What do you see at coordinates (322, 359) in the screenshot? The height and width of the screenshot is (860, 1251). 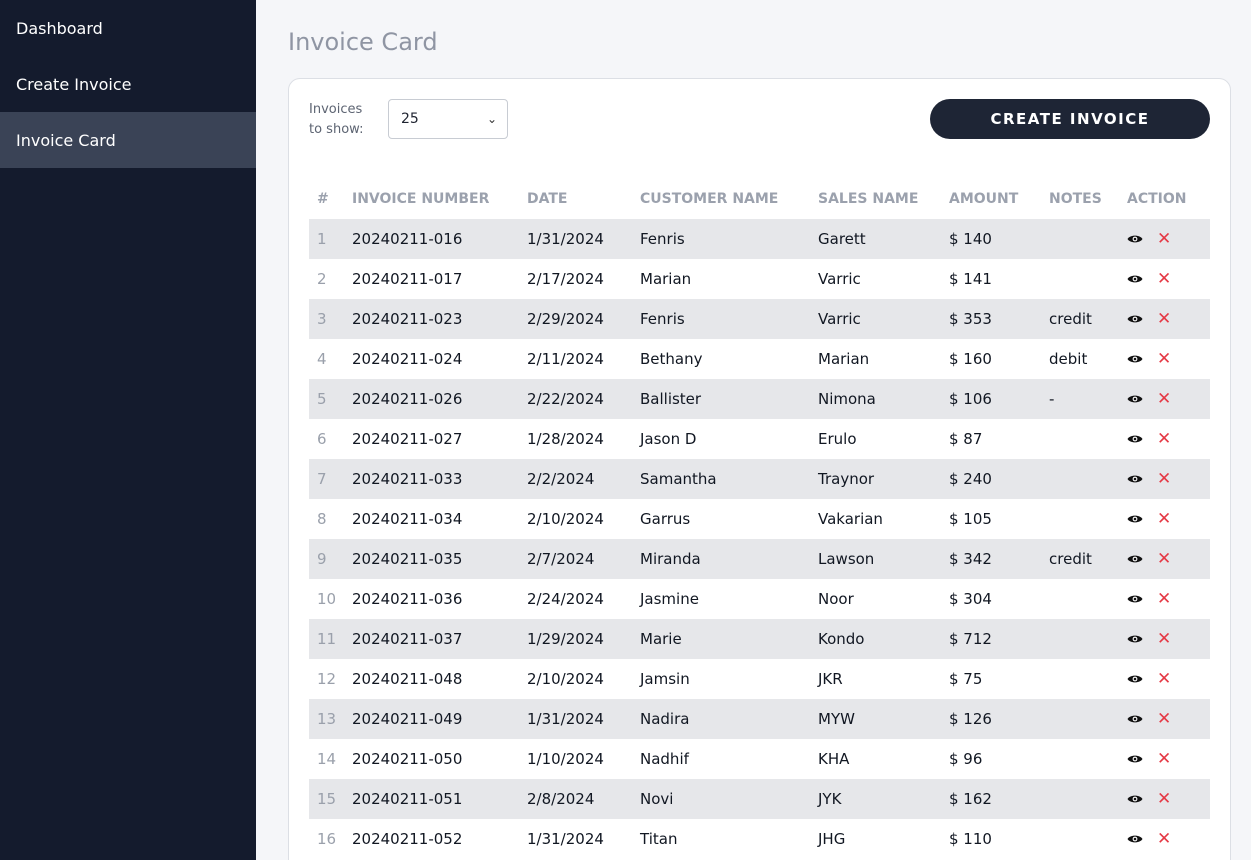 I see `row-number: 4` at bounding box center [322, 359].